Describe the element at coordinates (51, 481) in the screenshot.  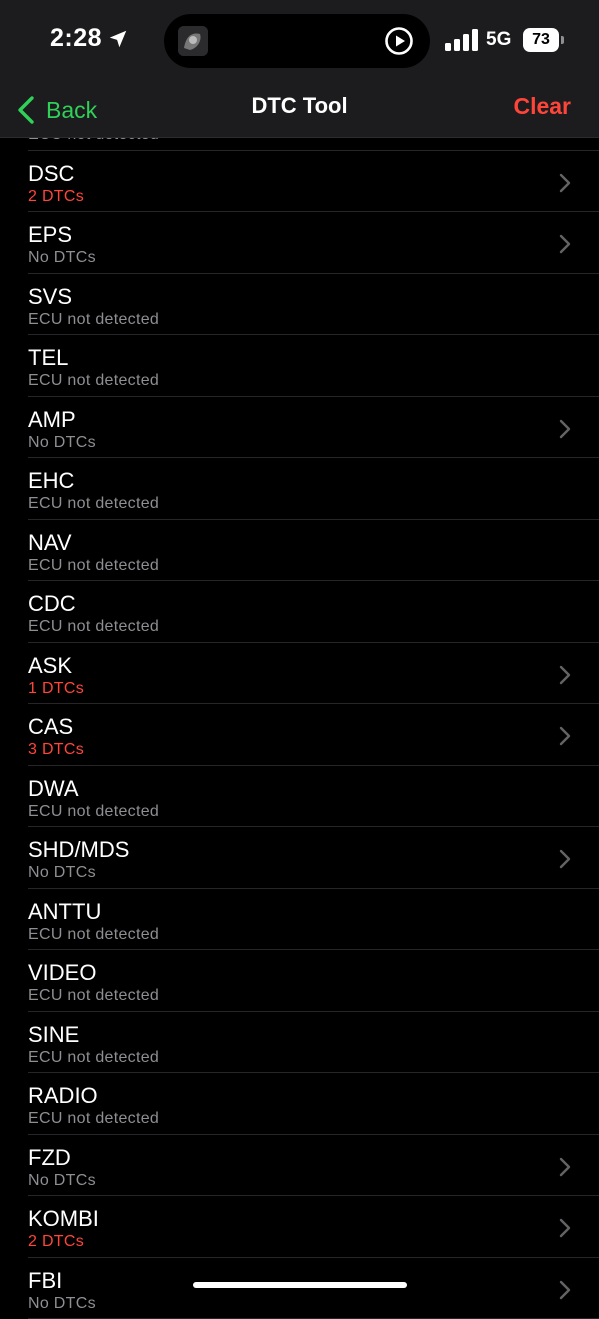
I see `module-name: EHC` at that location.